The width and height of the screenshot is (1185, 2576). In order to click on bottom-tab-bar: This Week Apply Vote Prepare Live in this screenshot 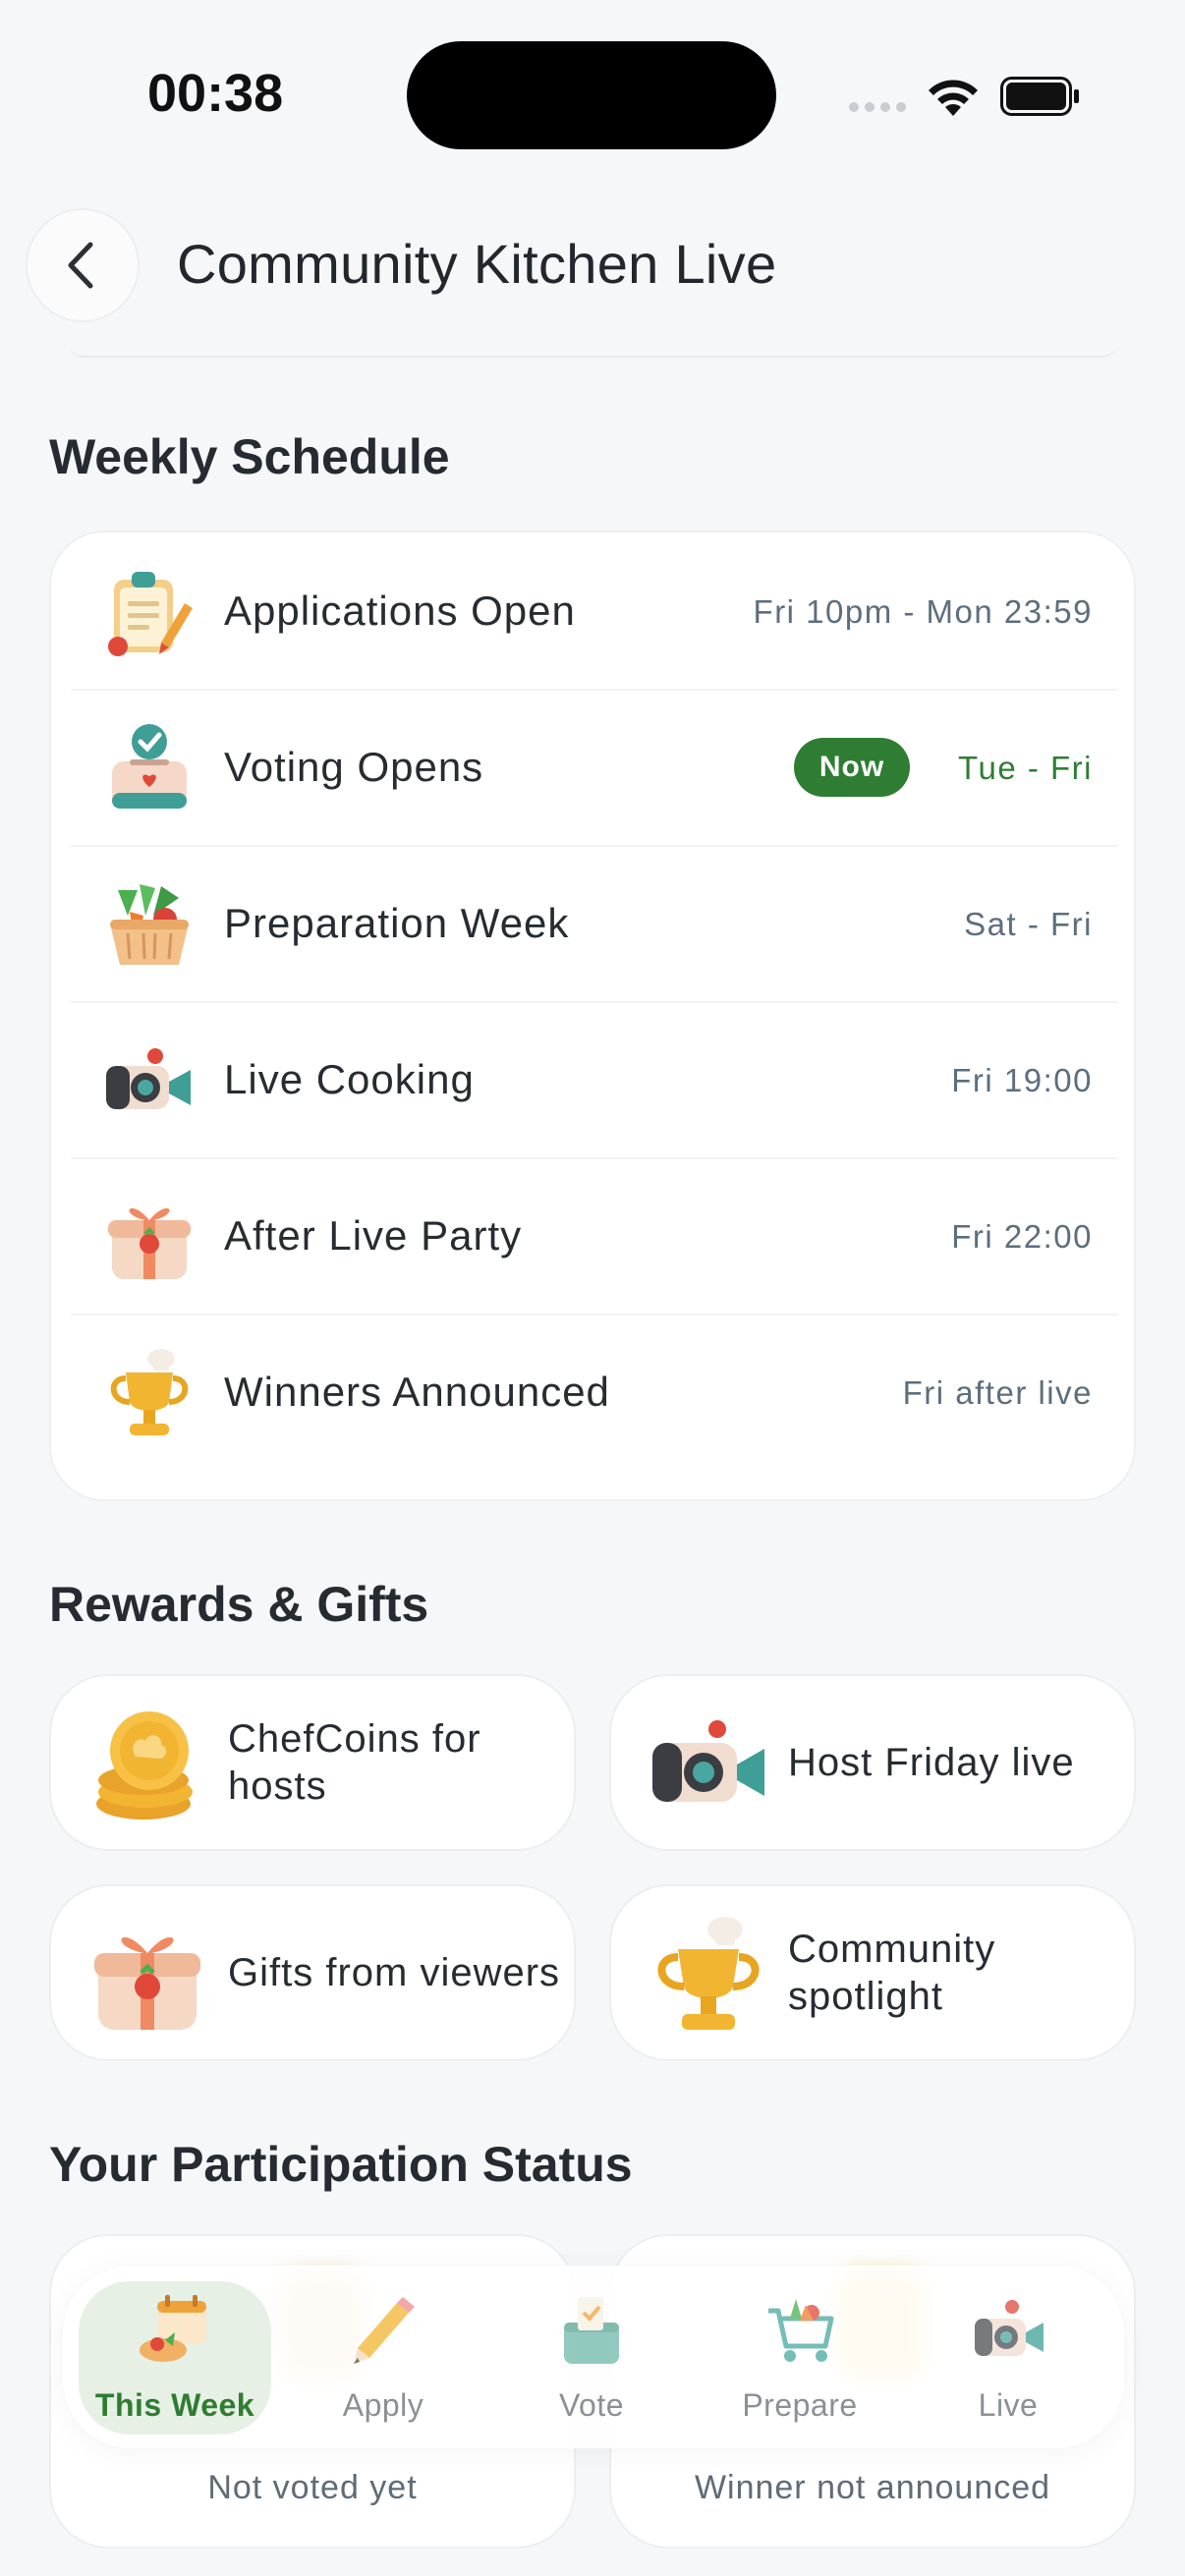, I will do `click(594, 2357)`.